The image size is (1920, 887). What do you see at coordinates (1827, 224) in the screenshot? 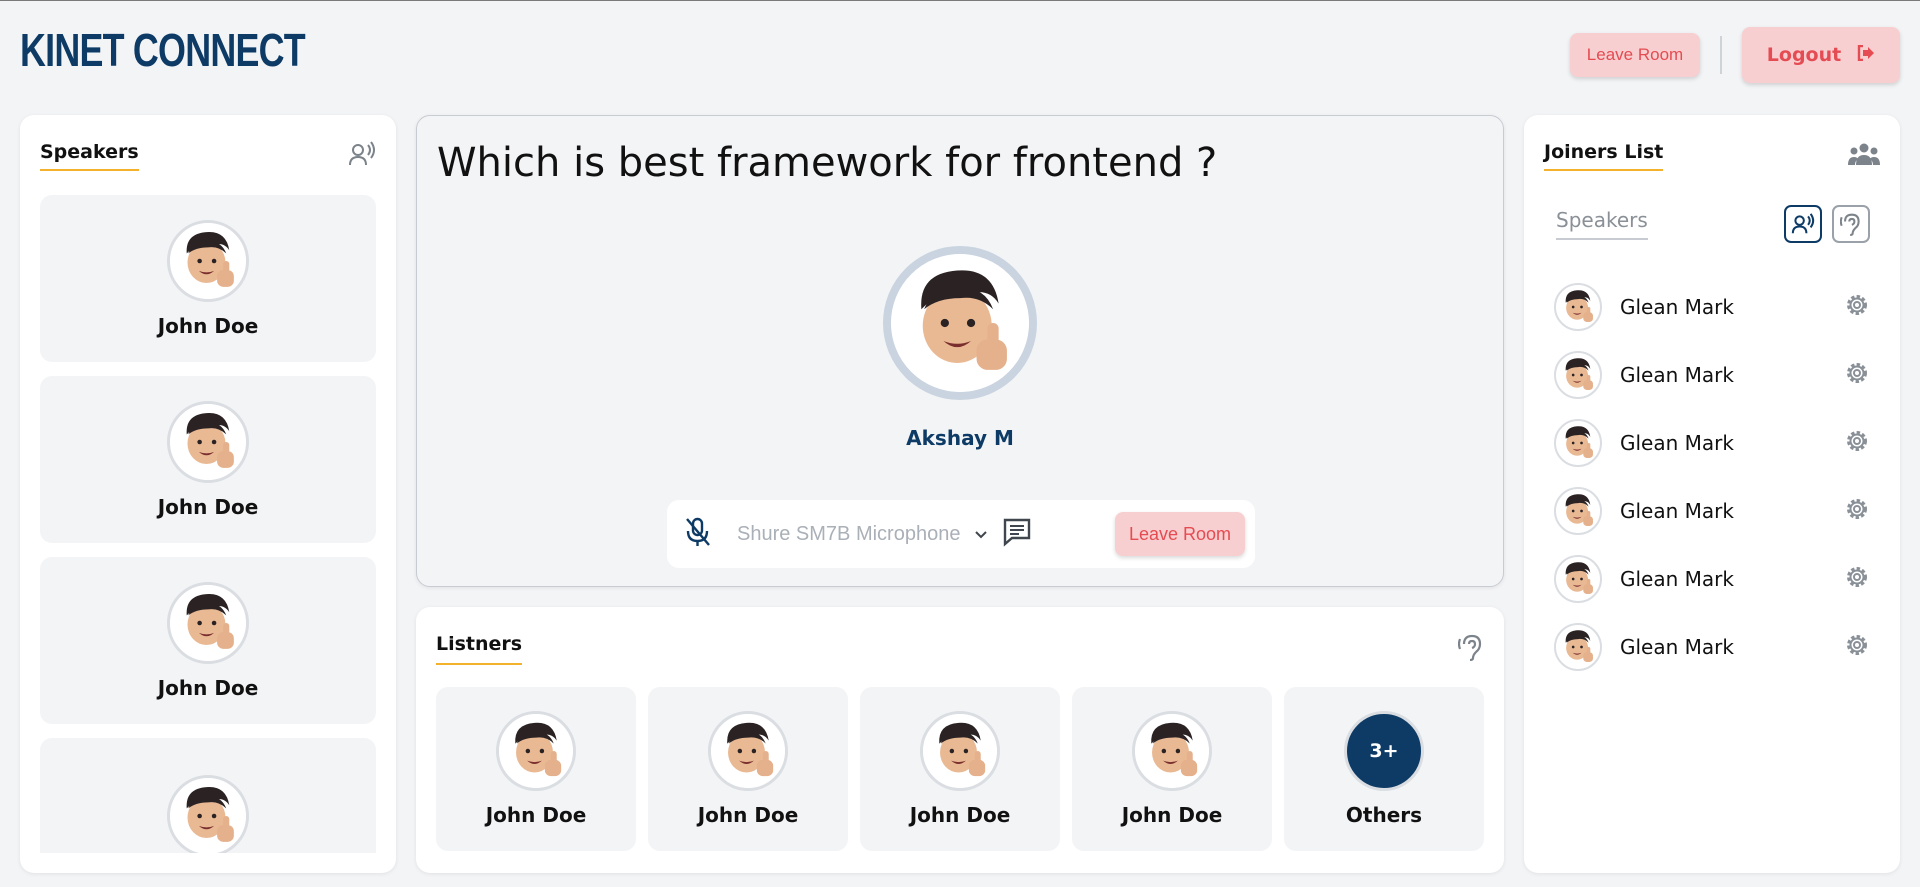
I see `joiners-filter-toggle` at bounding box center [1827, 224].